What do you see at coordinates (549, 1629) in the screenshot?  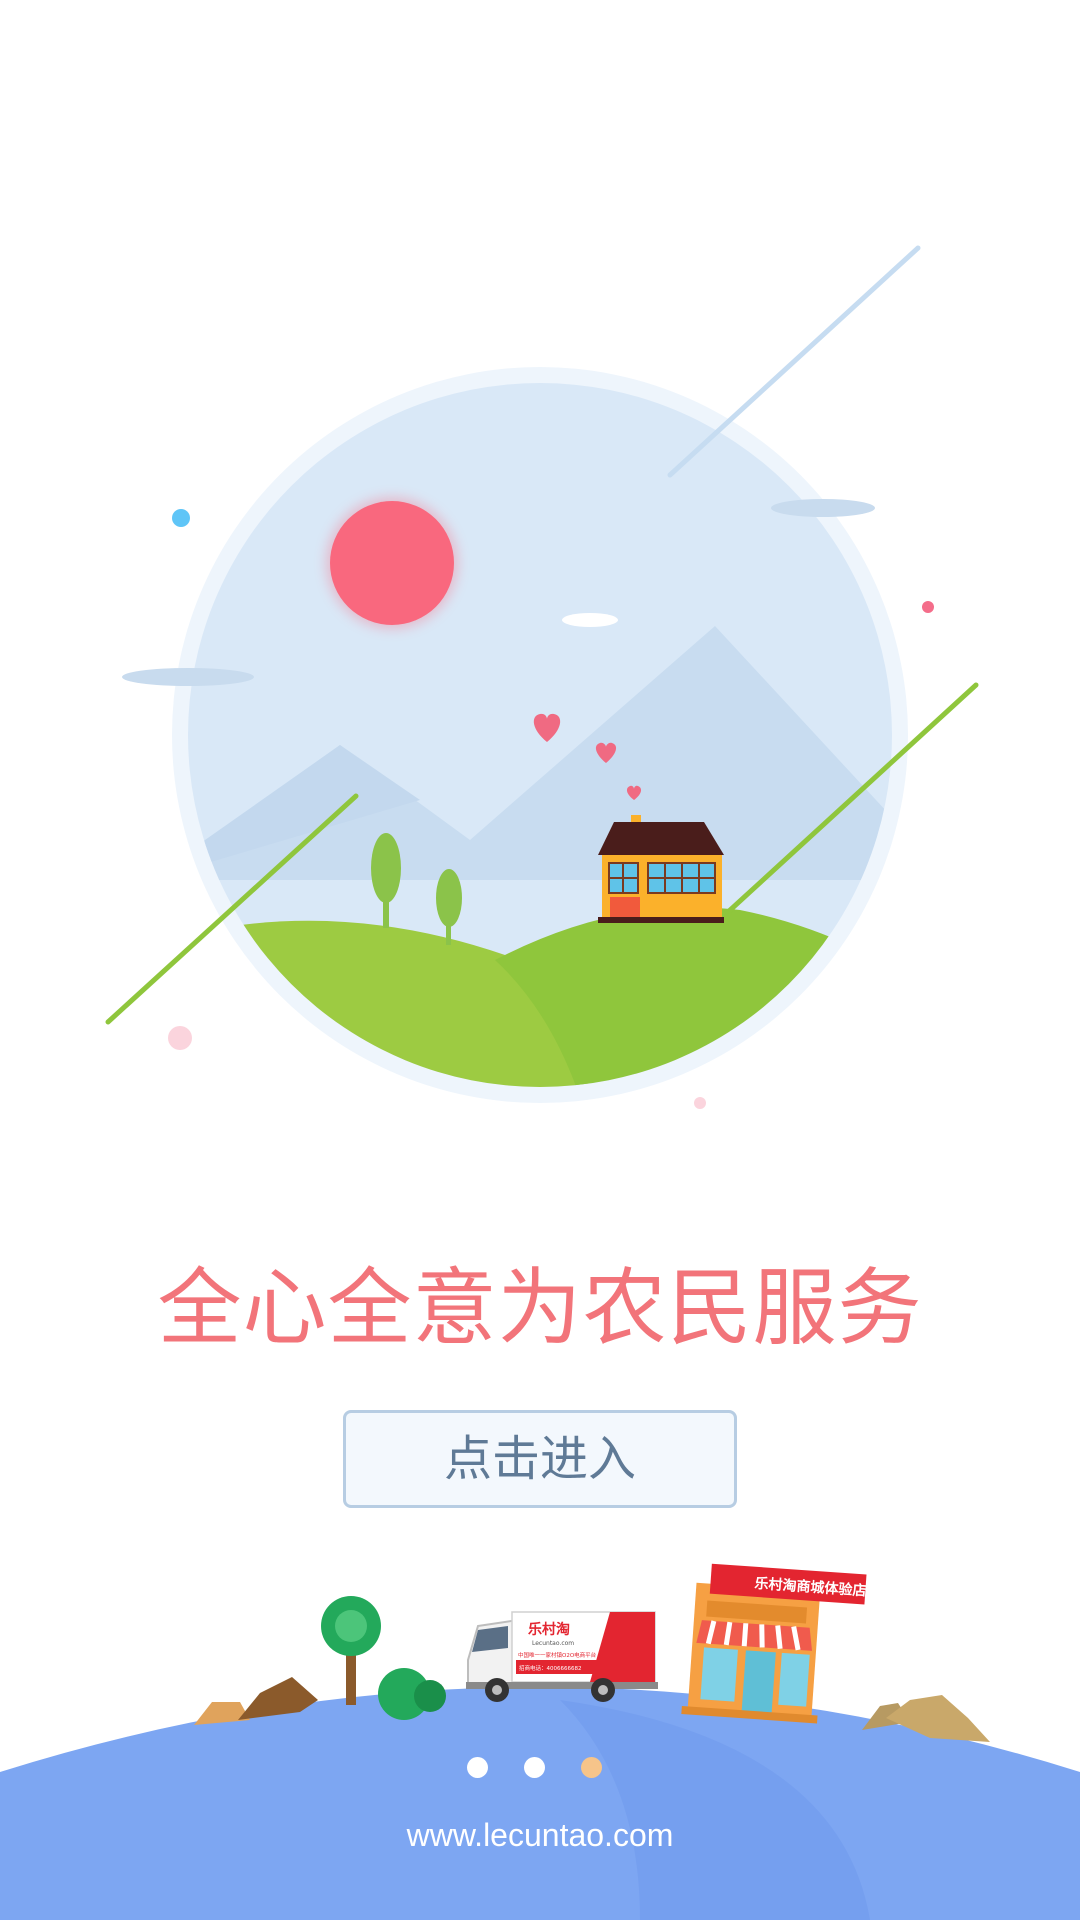 I see `truck-brand: 乐村淘` at bounding box center [549, 1629].